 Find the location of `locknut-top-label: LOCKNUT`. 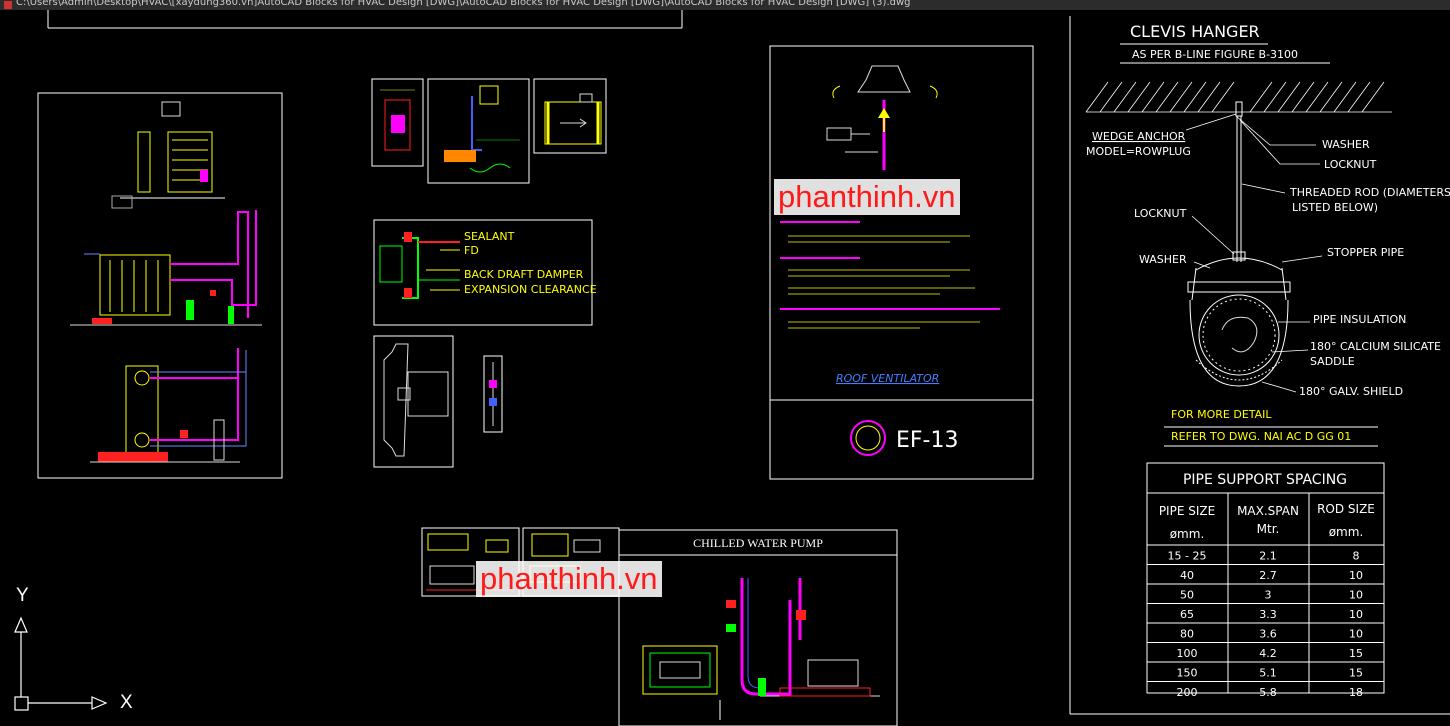

locknut-top-label: LOCKNUT is located at coordinates (1350, 164).